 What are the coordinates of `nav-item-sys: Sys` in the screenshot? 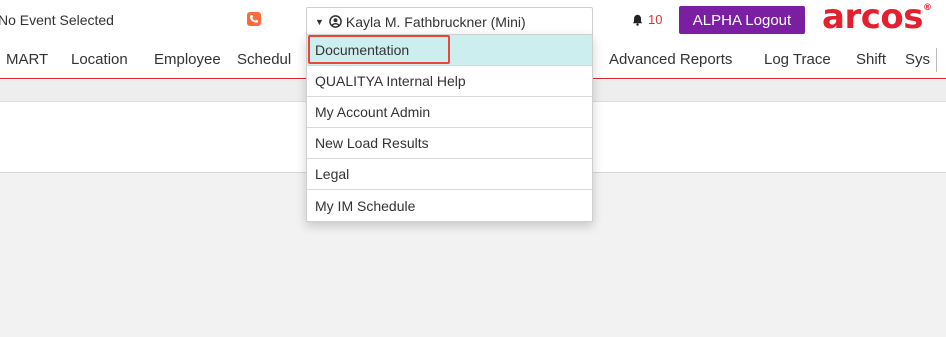 It's located at (917, 59).